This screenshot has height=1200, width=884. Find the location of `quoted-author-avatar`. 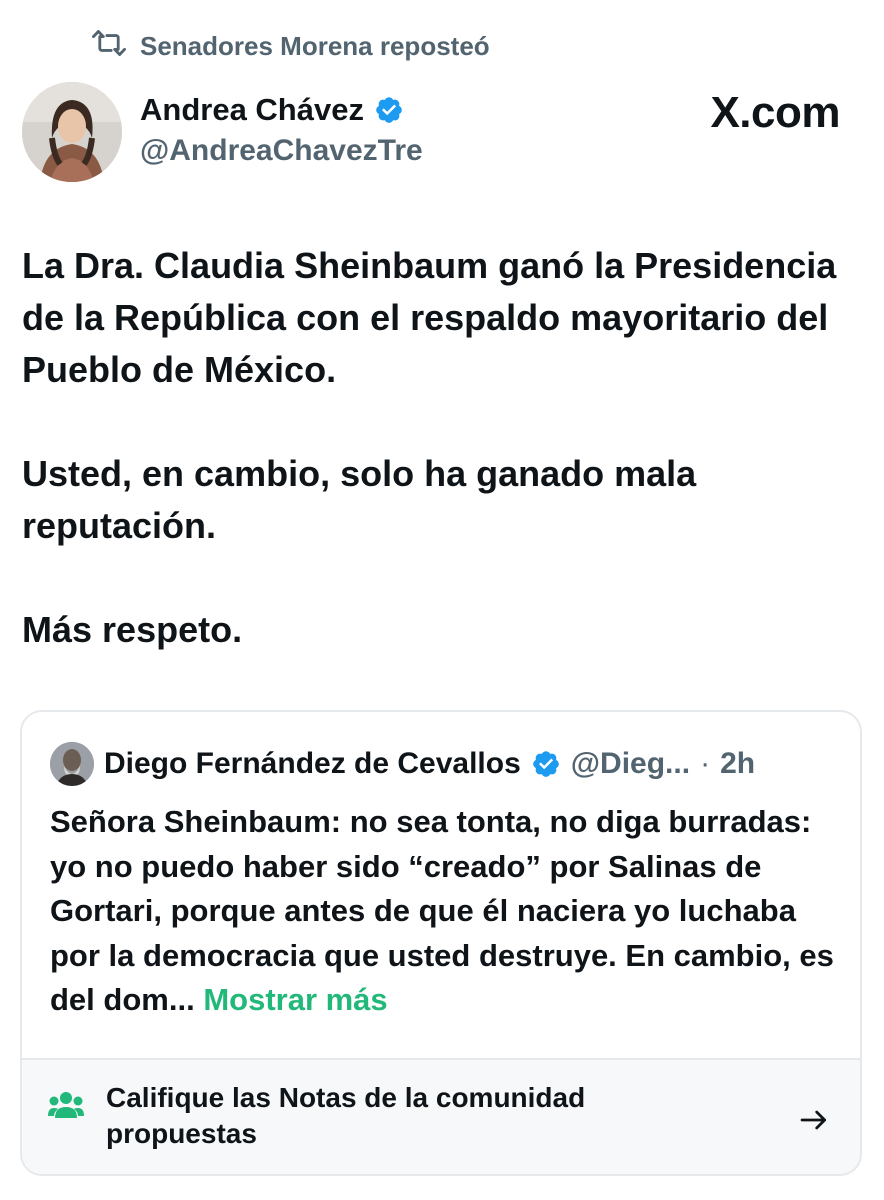

quoted-author-avatar is located at coordinates (72, 764).